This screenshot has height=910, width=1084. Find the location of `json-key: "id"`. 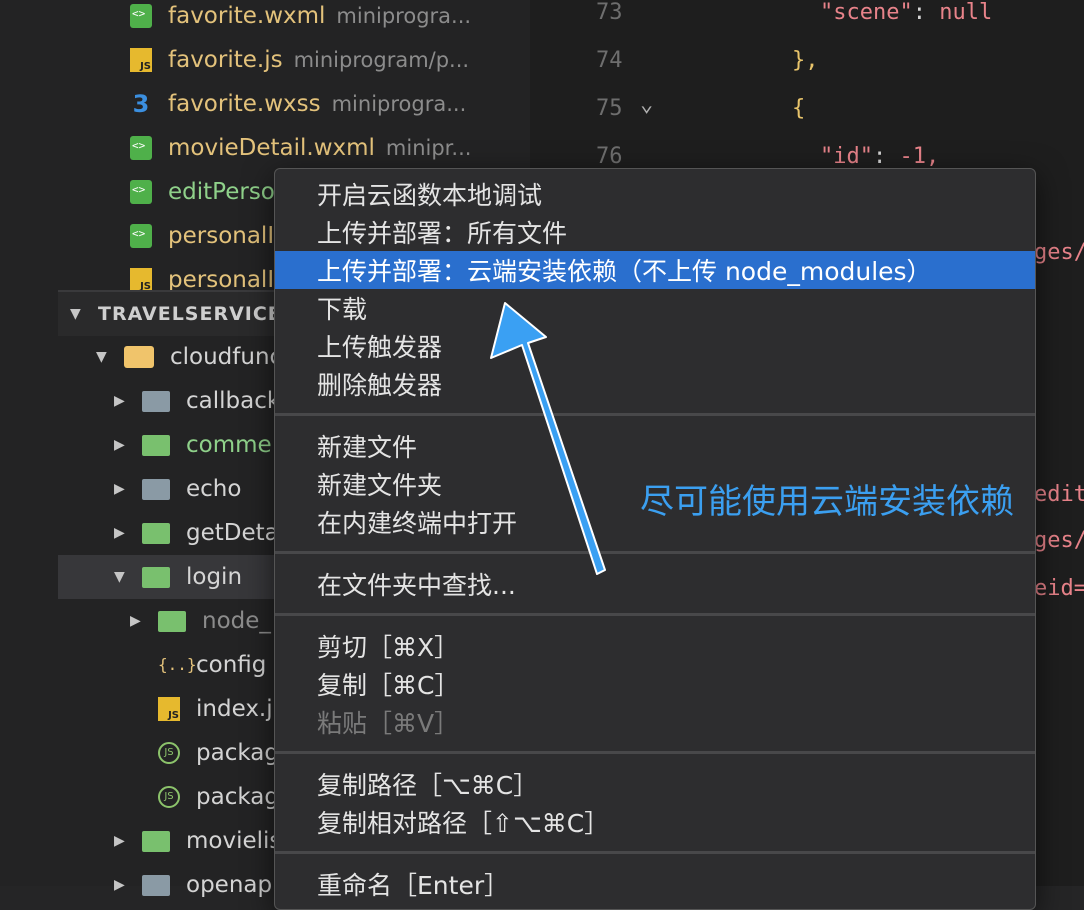

json-key: "id" is located at coordinates (846, 156).